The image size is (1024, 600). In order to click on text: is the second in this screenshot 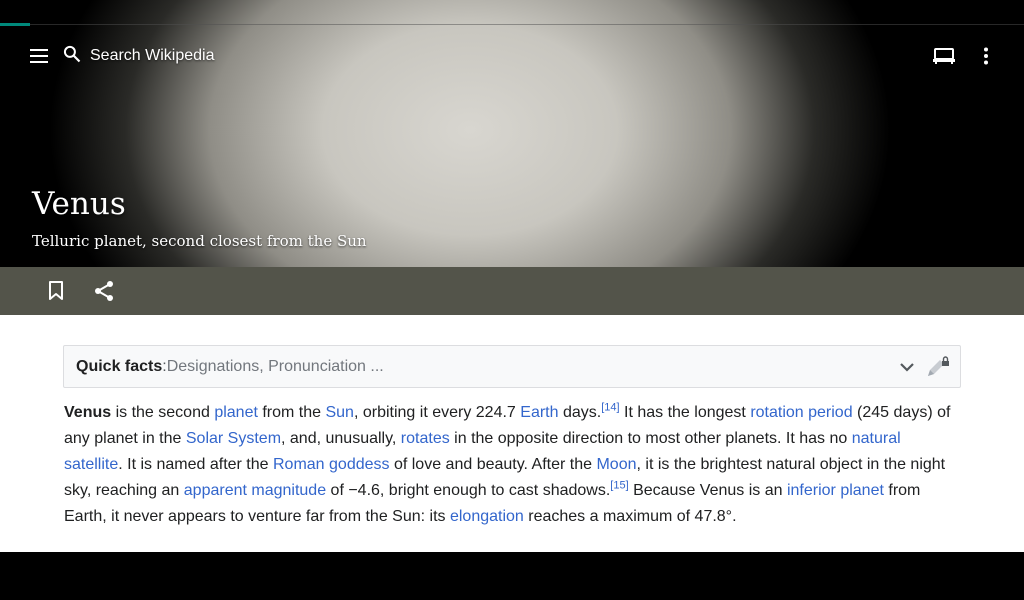, I will do `click(163, 412)`.